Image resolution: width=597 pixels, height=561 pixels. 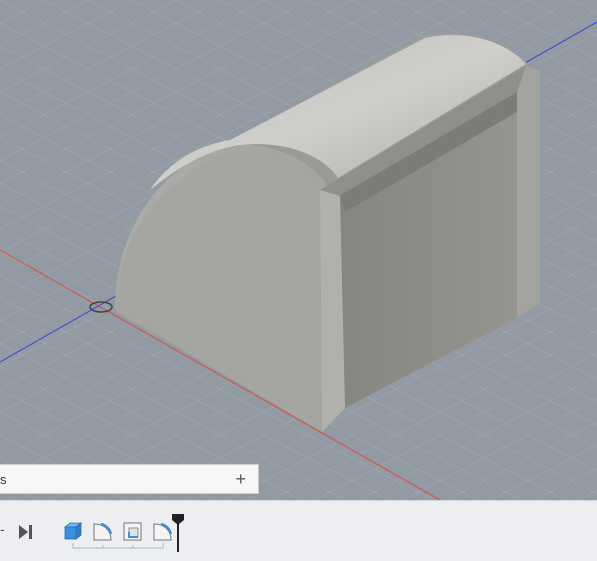 What do you see at coordinates (298, 530) in the screenshot?
I see `timeline-bar: -` at bounding box center [298, 530].